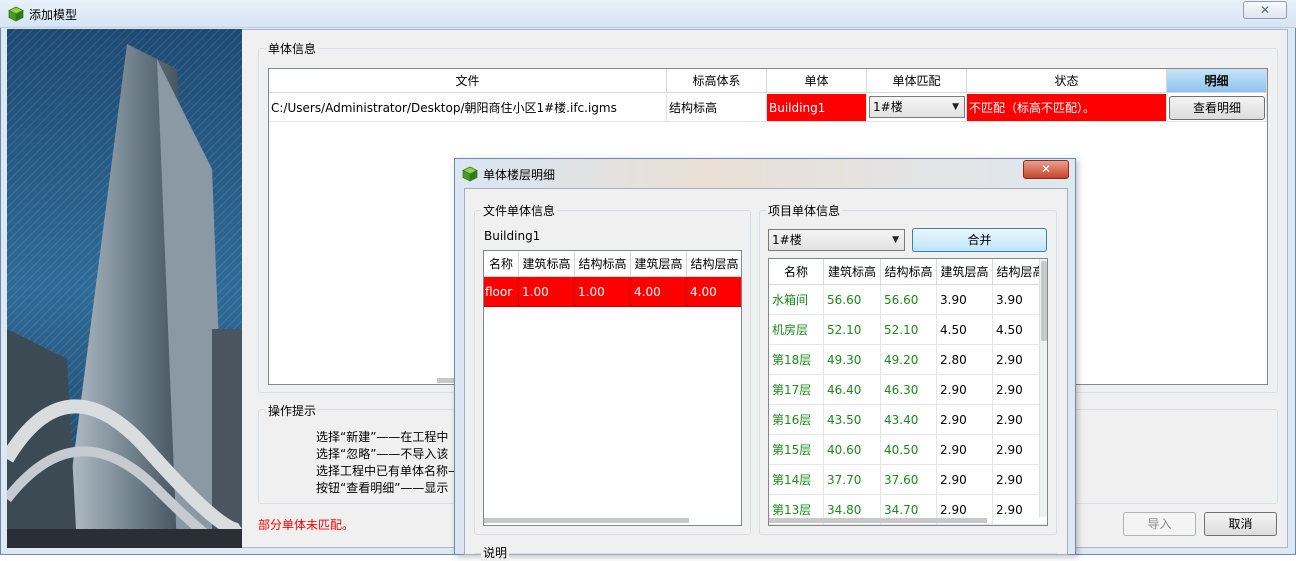 The width and height of the screenshot is (1296, 561). I want to click on struct-elevation-cell: 49.20, so click(909, 360).